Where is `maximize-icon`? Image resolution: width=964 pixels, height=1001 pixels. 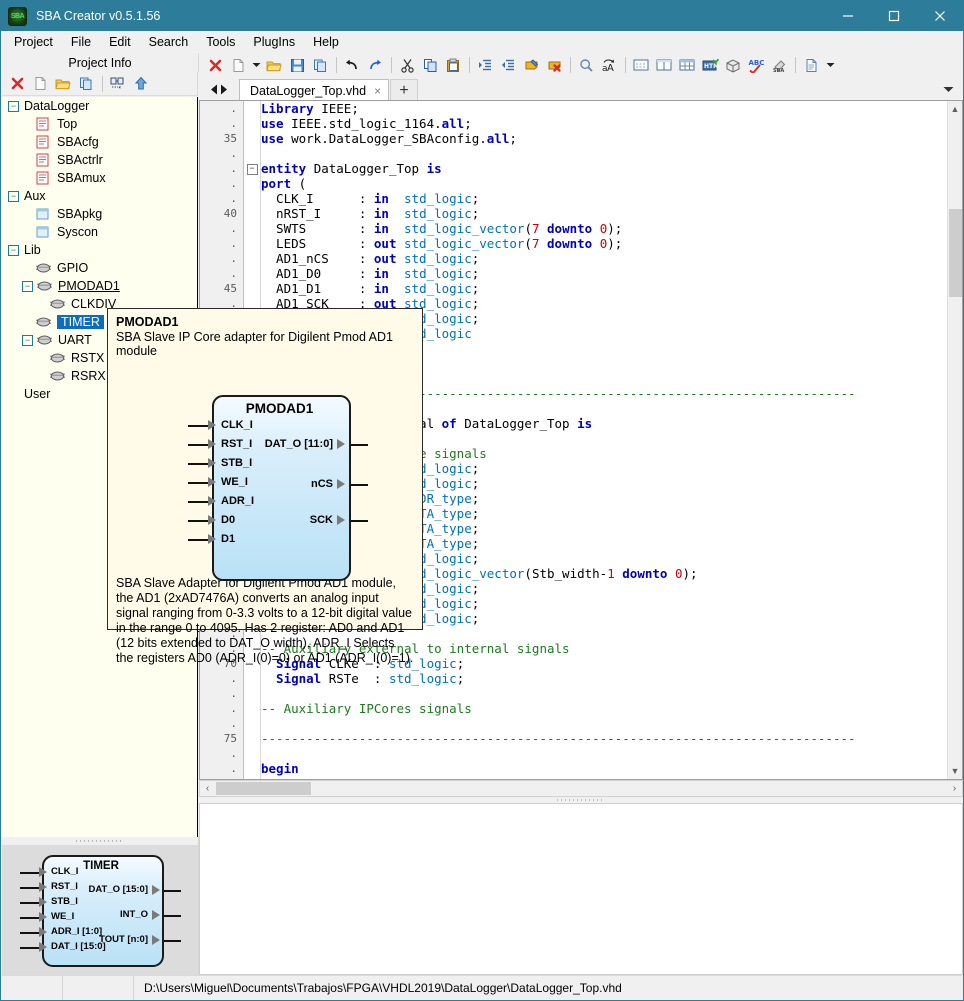
maximize-icon is located at coordinates (894, 16).